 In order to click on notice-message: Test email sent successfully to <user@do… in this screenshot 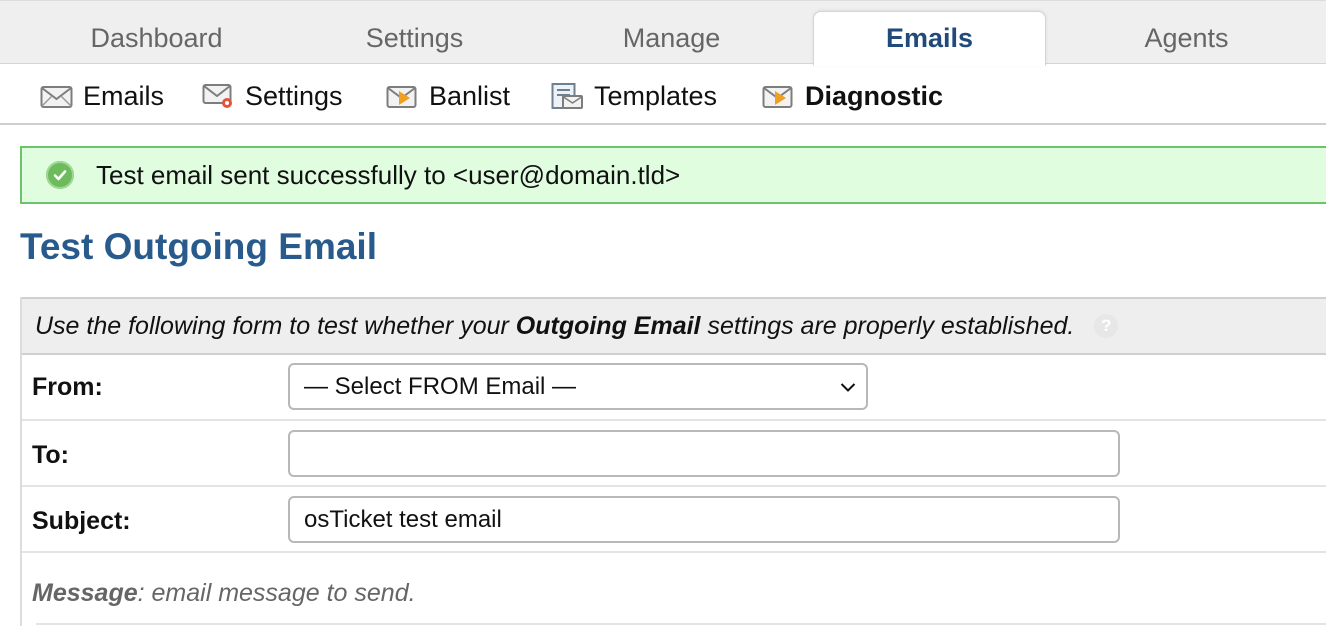, I will do `click(388, 174)`.